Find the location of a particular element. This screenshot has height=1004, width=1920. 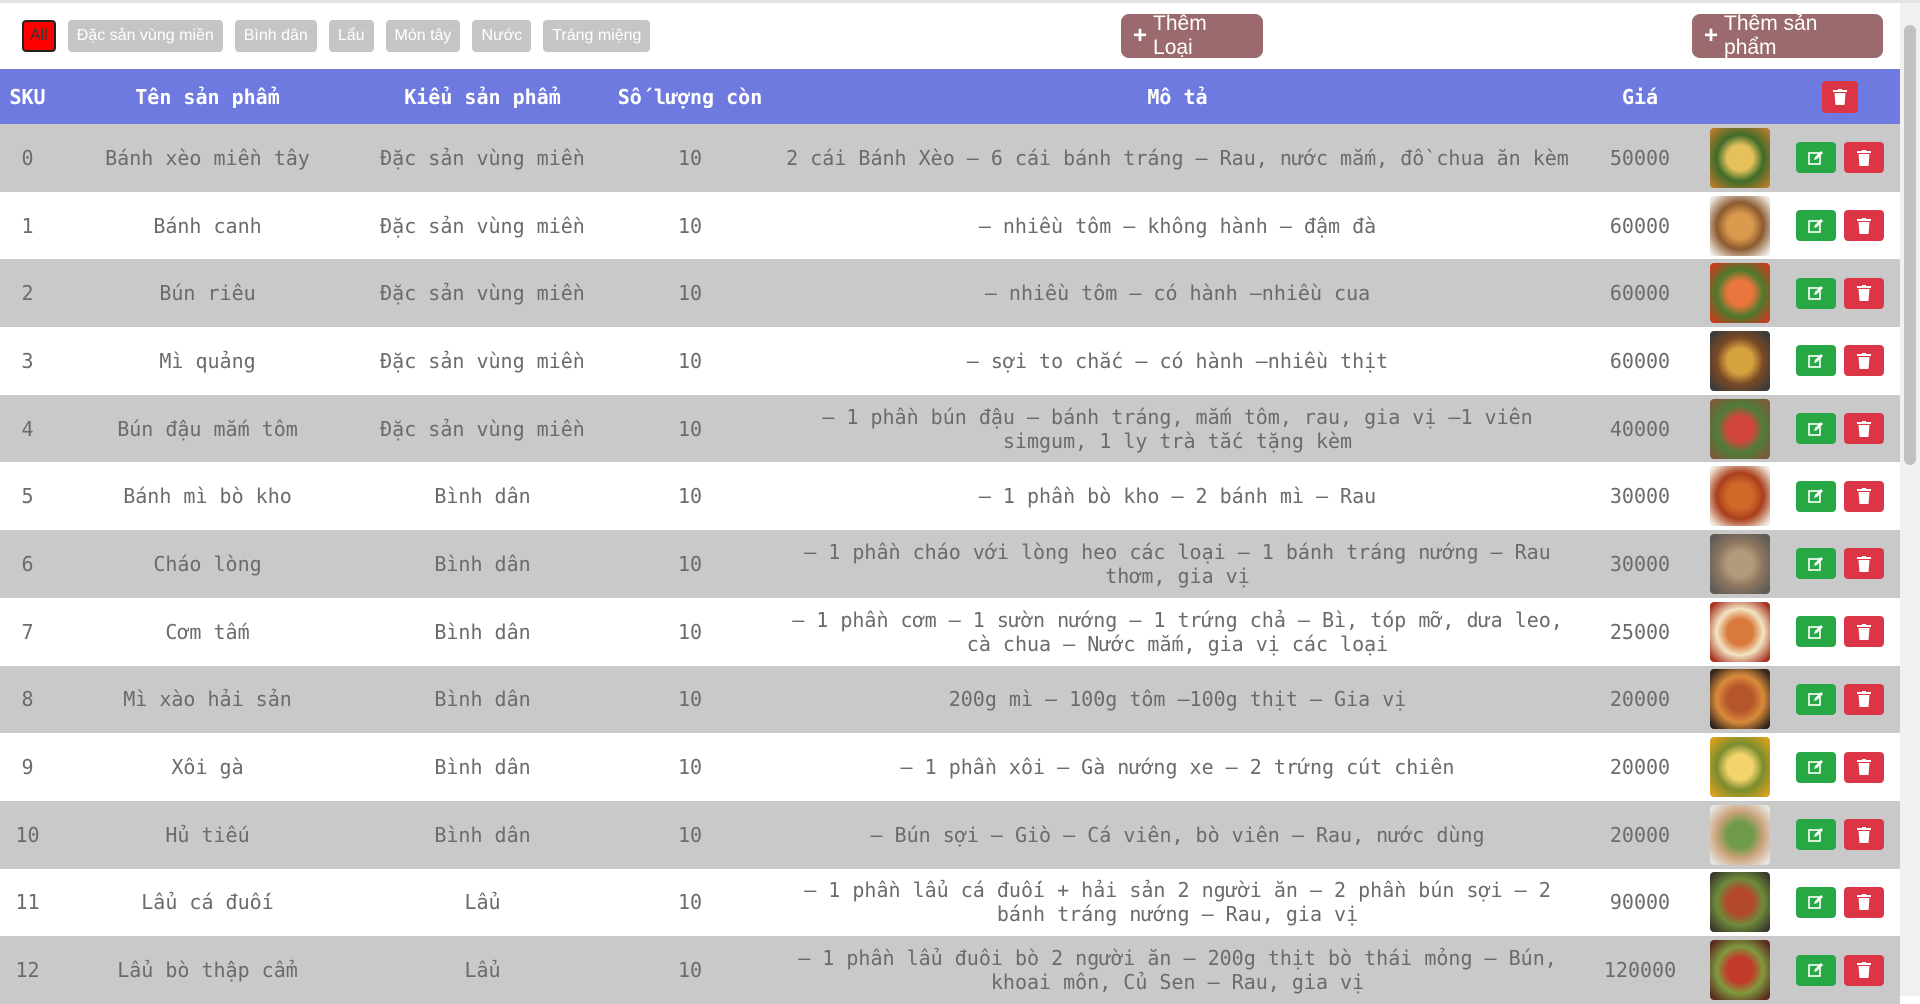

filter-chip: All is located at coordinates (39, 36).